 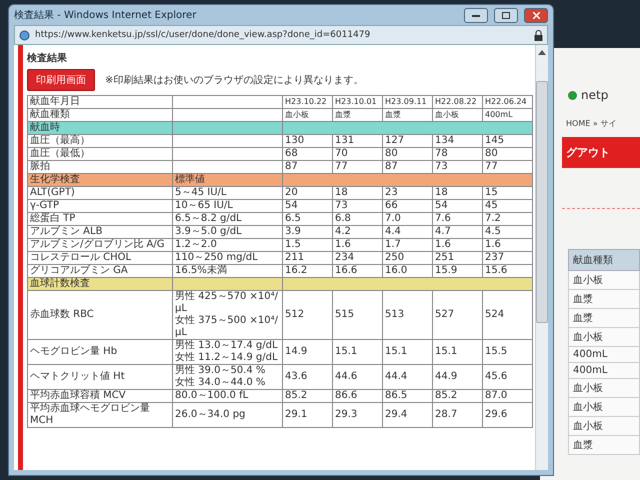 What do you see at coordinates (507, 193) in the screenshot?
I see `table-cell: 15` at bounding box center [507, 193].